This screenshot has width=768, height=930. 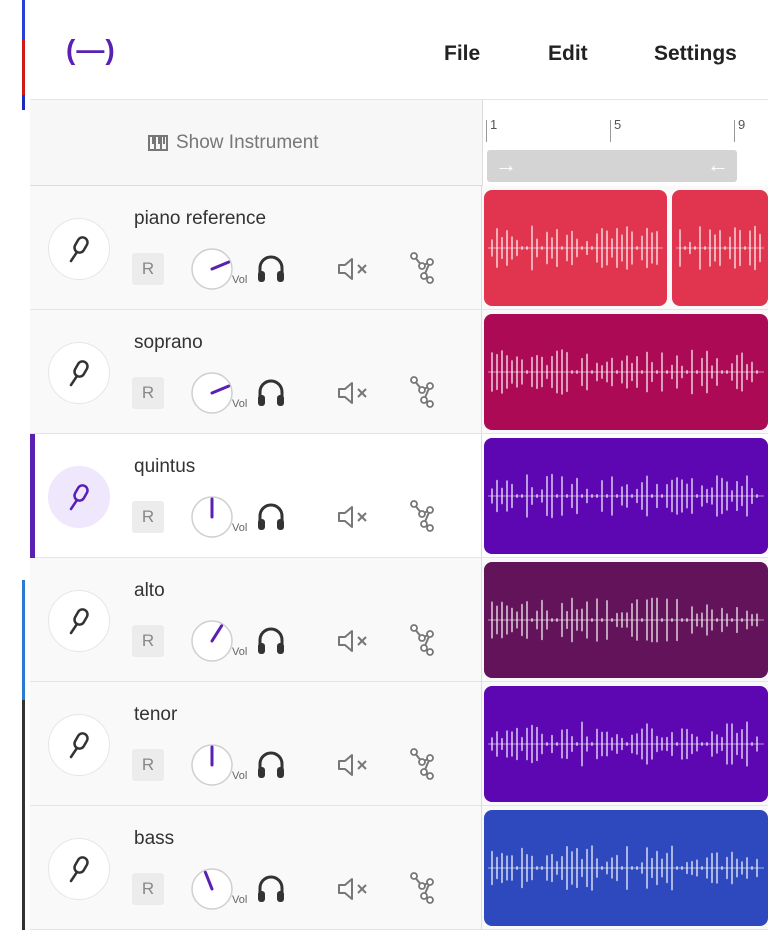 I want to click on loop-region: → ←, so click(x=612, y=166).